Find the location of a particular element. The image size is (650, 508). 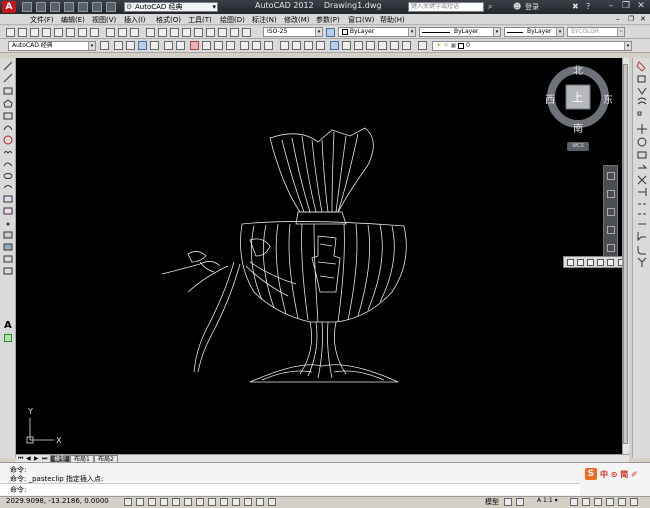

radius-icon is located at coordinates (58, 32).